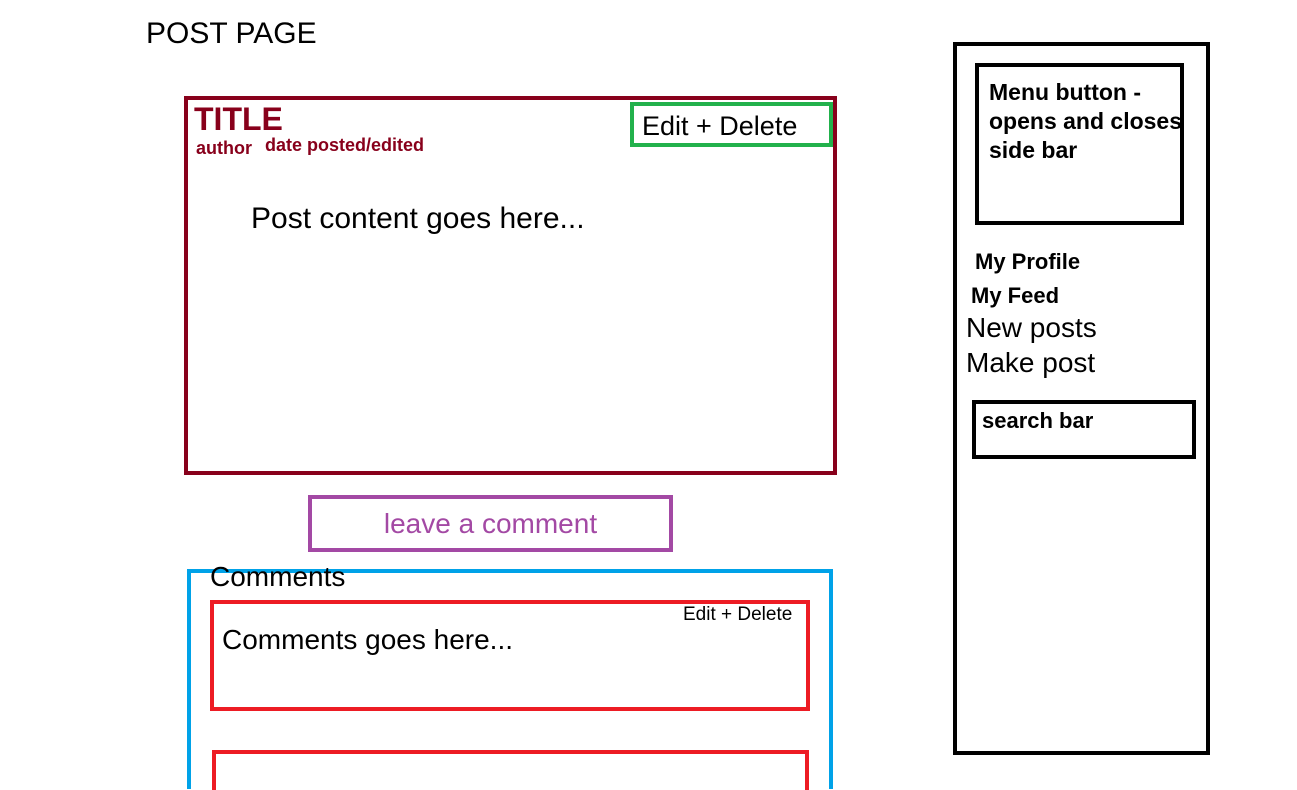  I want to click on page-title: POST PAGE, so click(231, 33).